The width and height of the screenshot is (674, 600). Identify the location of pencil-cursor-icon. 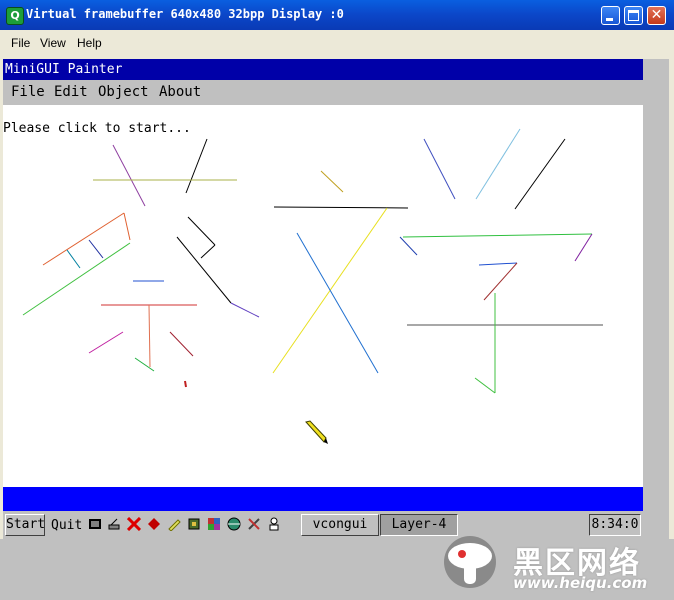
(316, 432).